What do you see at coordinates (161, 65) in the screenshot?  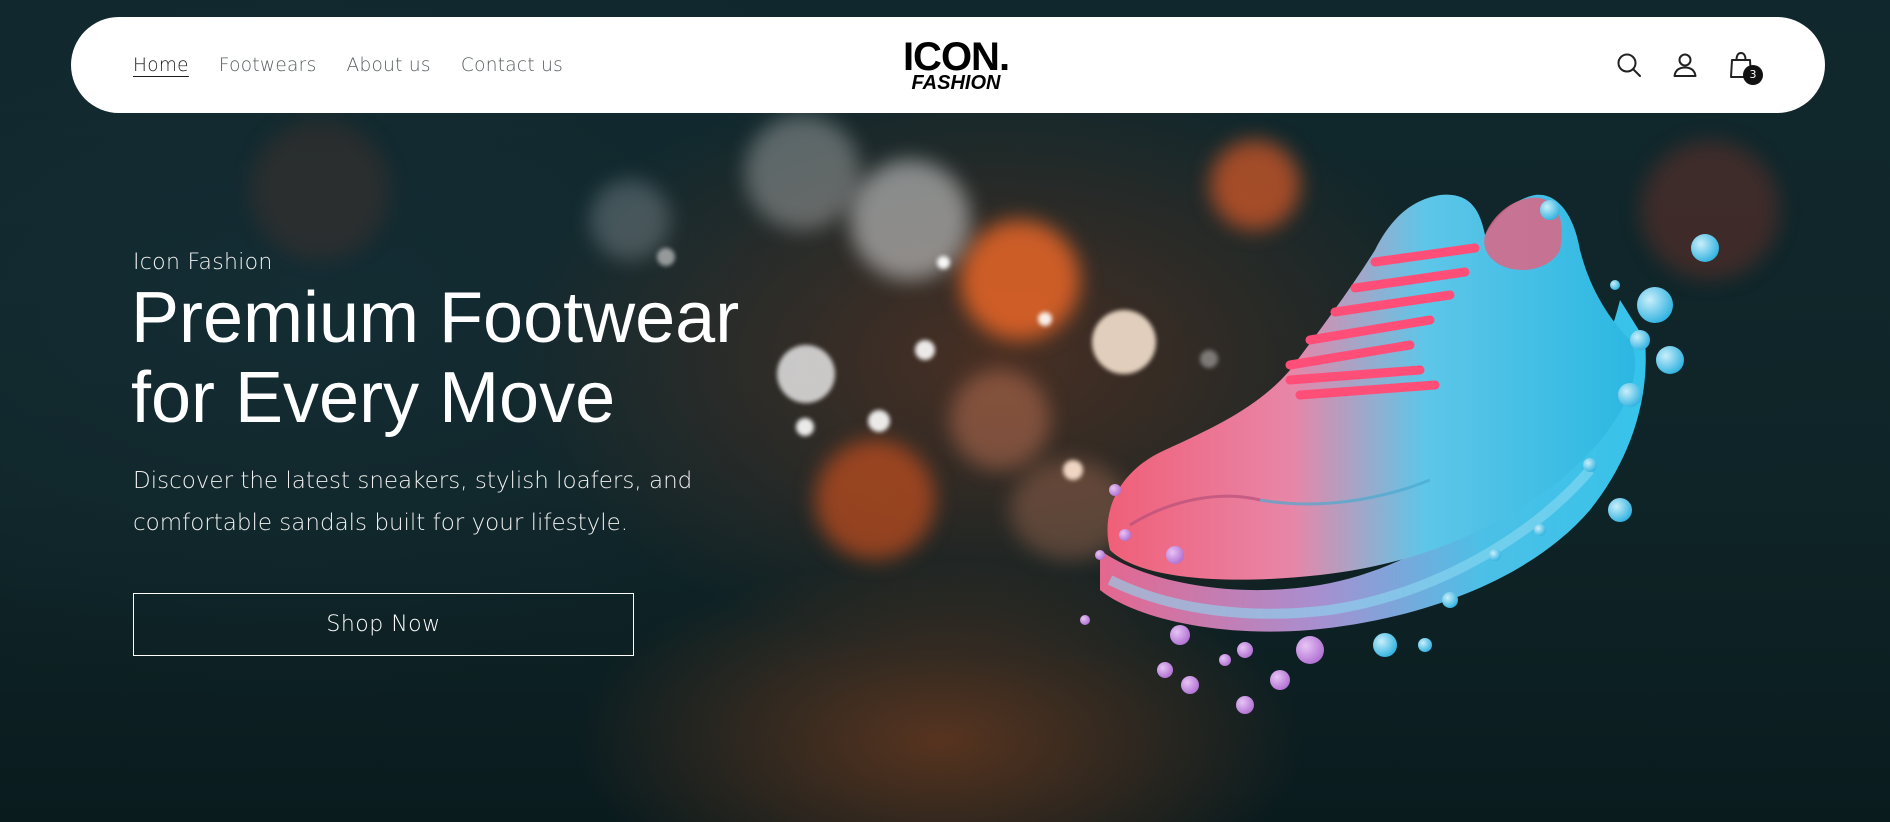 I see `nav-link-home: Home` at bounding box center [161, 65].